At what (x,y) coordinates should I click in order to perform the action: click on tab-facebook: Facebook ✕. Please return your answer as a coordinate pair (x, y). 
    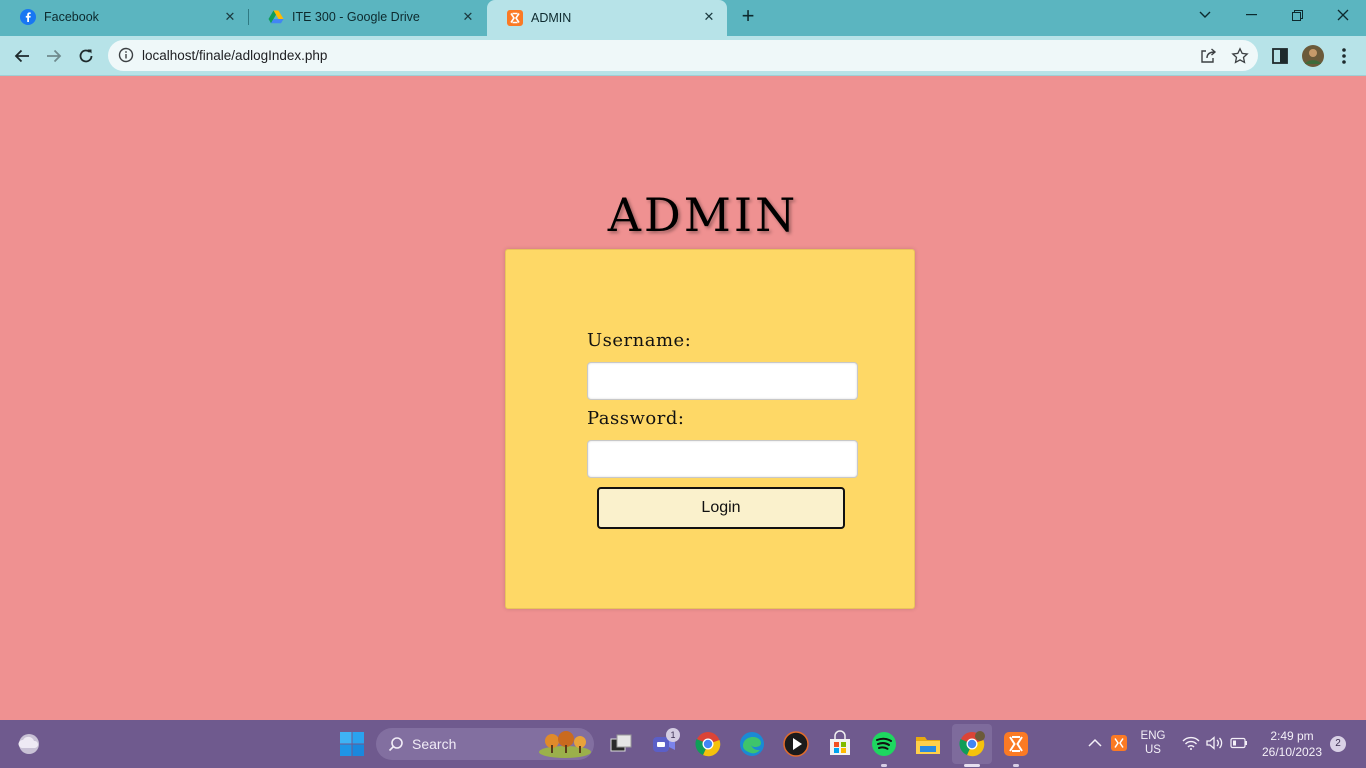
    Looking at the image, I should click on (124, 16).